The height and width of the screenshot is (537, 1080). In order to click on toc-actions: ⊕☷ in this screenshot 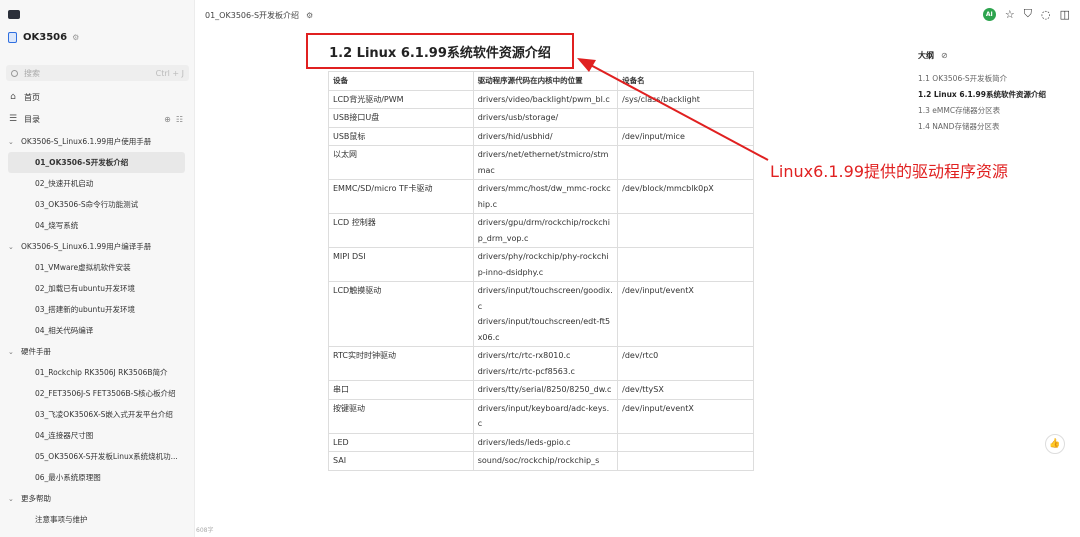, I will do `click(176, 119)`.